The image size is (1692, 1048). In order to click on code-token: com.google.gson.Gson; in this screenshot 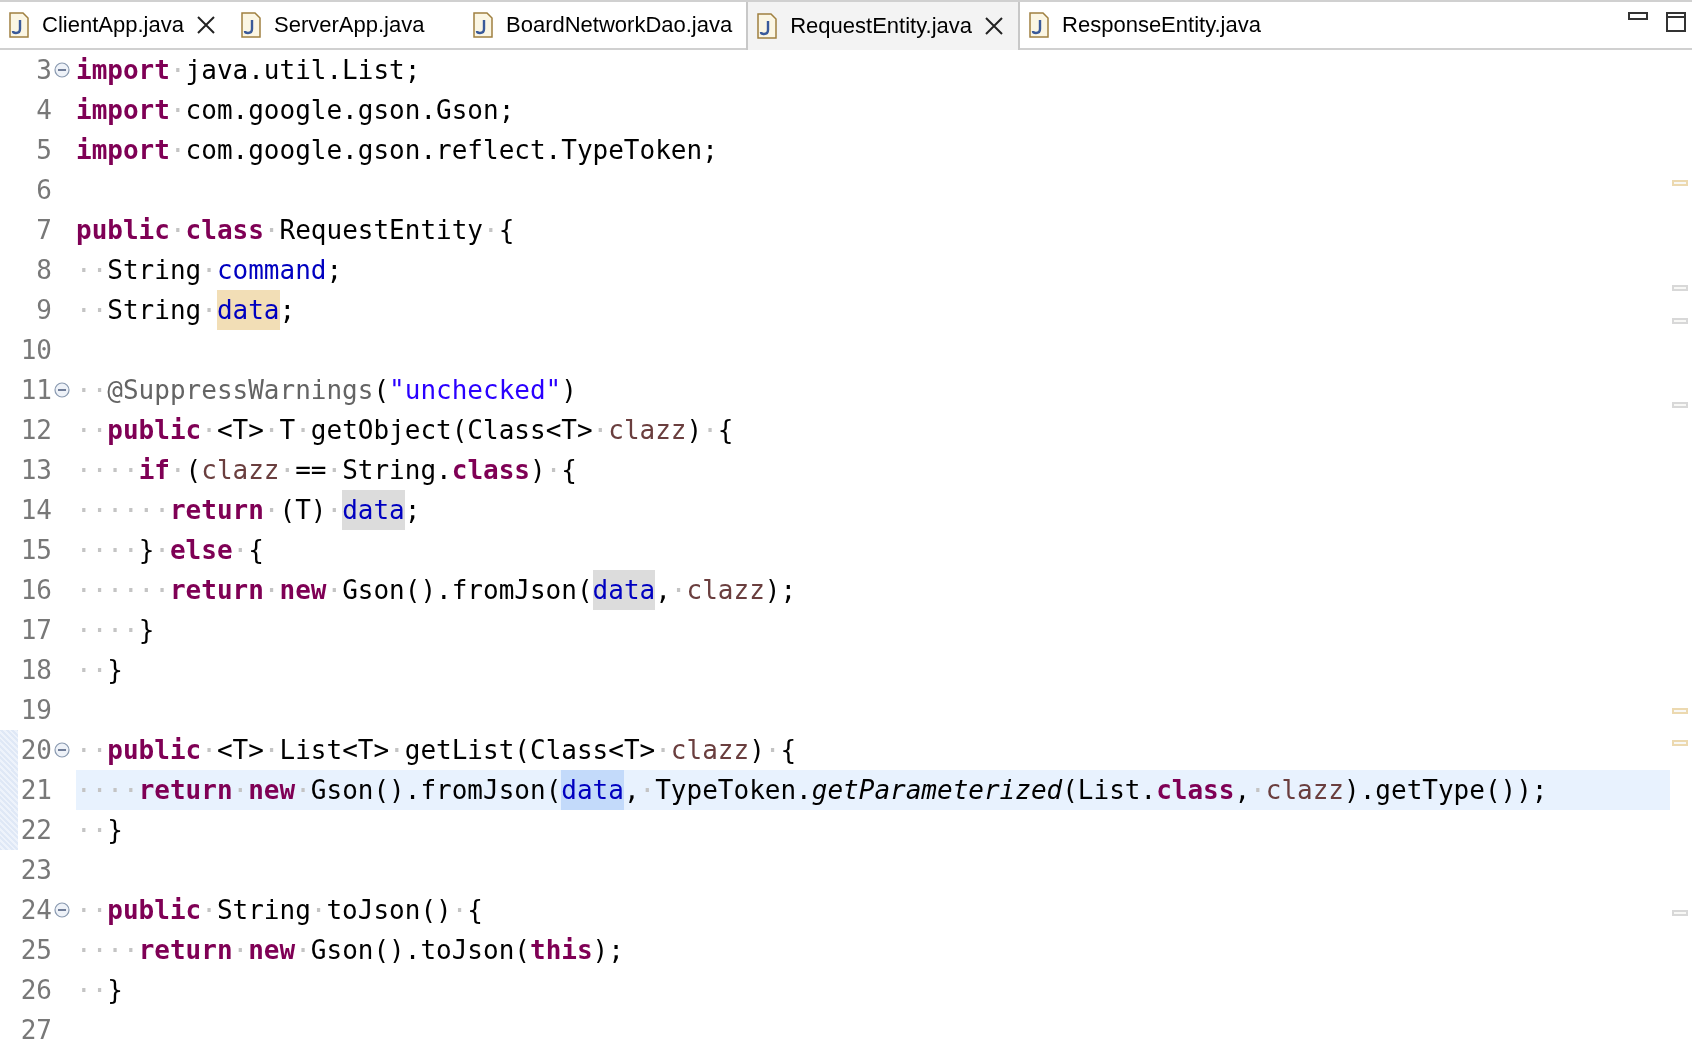, I will do `click(350, 110)`.